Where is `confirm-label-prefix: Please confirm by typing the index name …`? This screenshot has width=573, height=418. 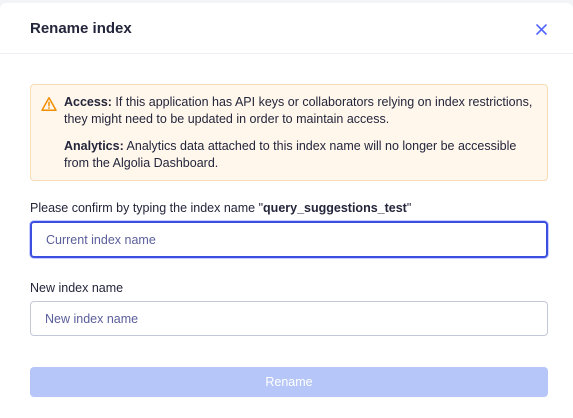
confirm-label-prefix: Please confirm by typing the index name … is located at coordinates (147, 208).